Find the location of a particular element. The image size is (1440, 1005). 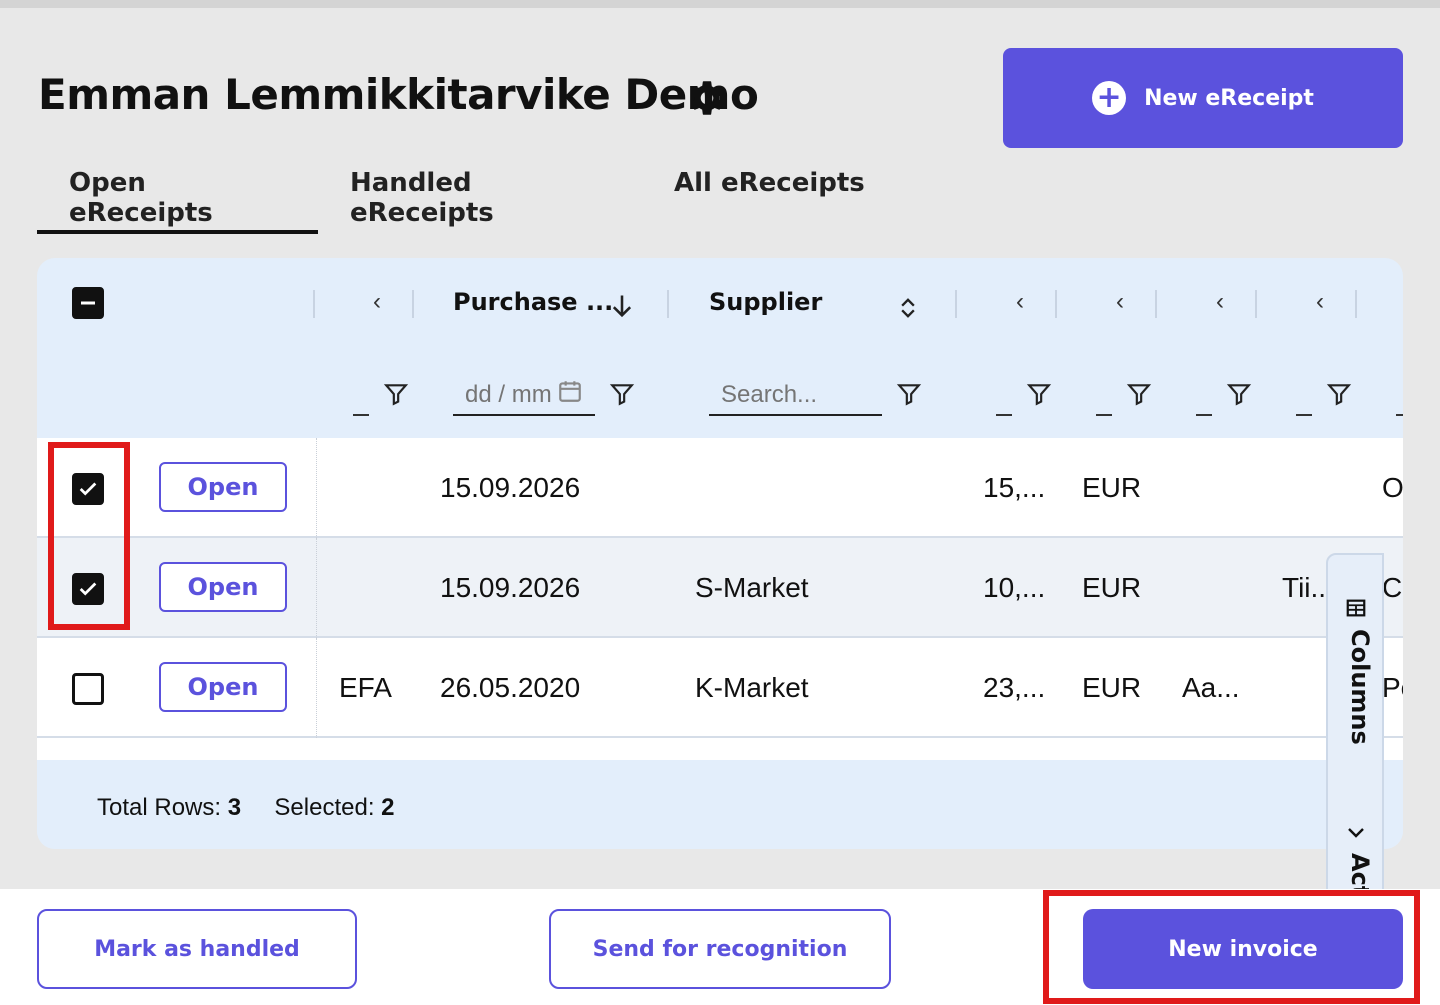

columns-icon is located at coordinates (1356, 608).